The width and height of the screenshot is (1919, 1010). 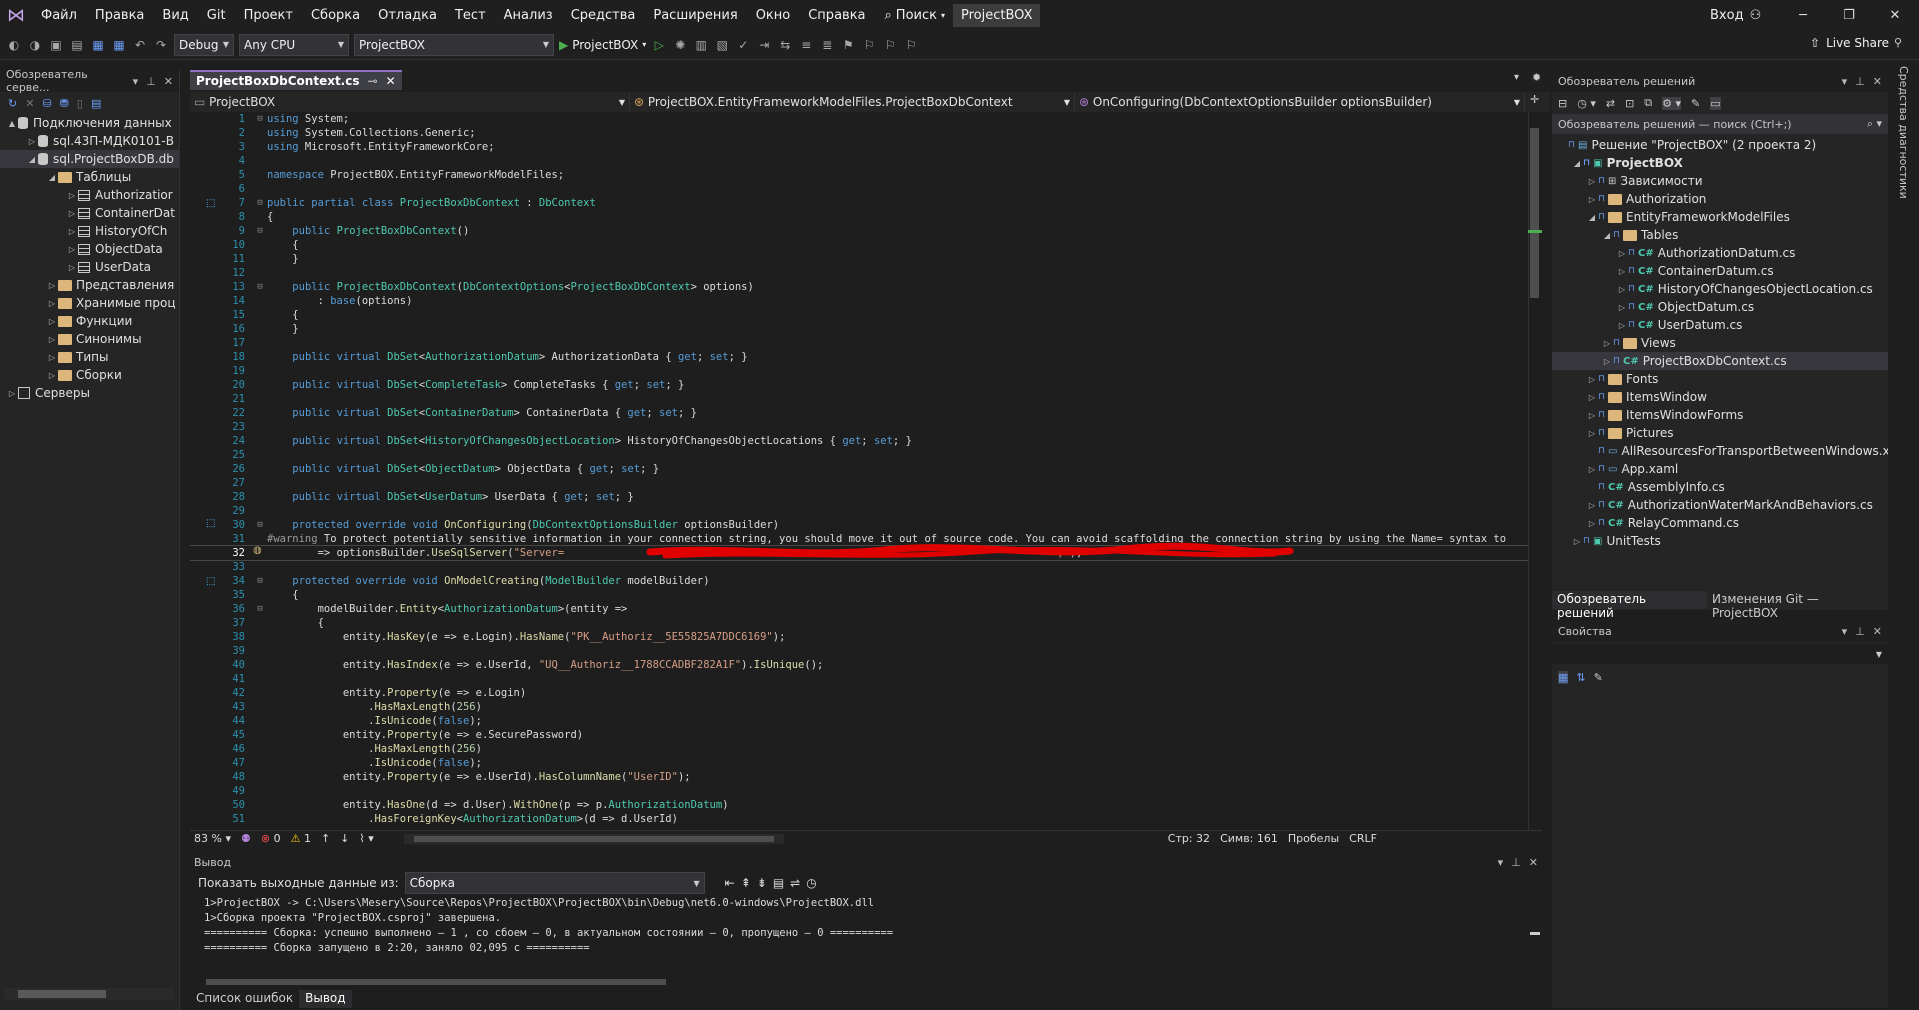 I want to click on brush-icon: ⌇ ▾, so click(x=366, y=838).